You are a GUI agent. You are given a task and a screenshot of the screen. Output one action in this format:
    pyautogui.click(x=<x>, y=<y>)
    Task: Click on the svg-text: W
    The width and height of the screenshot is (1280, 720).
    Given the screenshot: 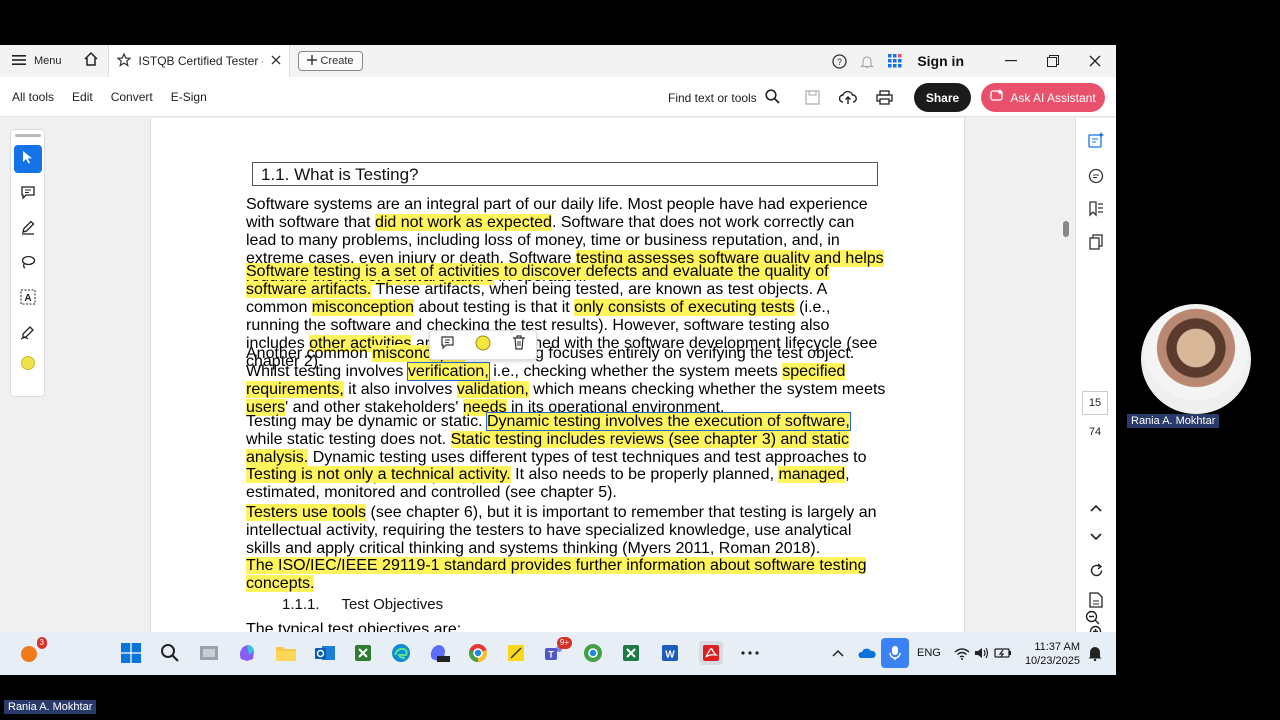 What is the action you would take?
    pyautogui.click(x=670, y=655)
    